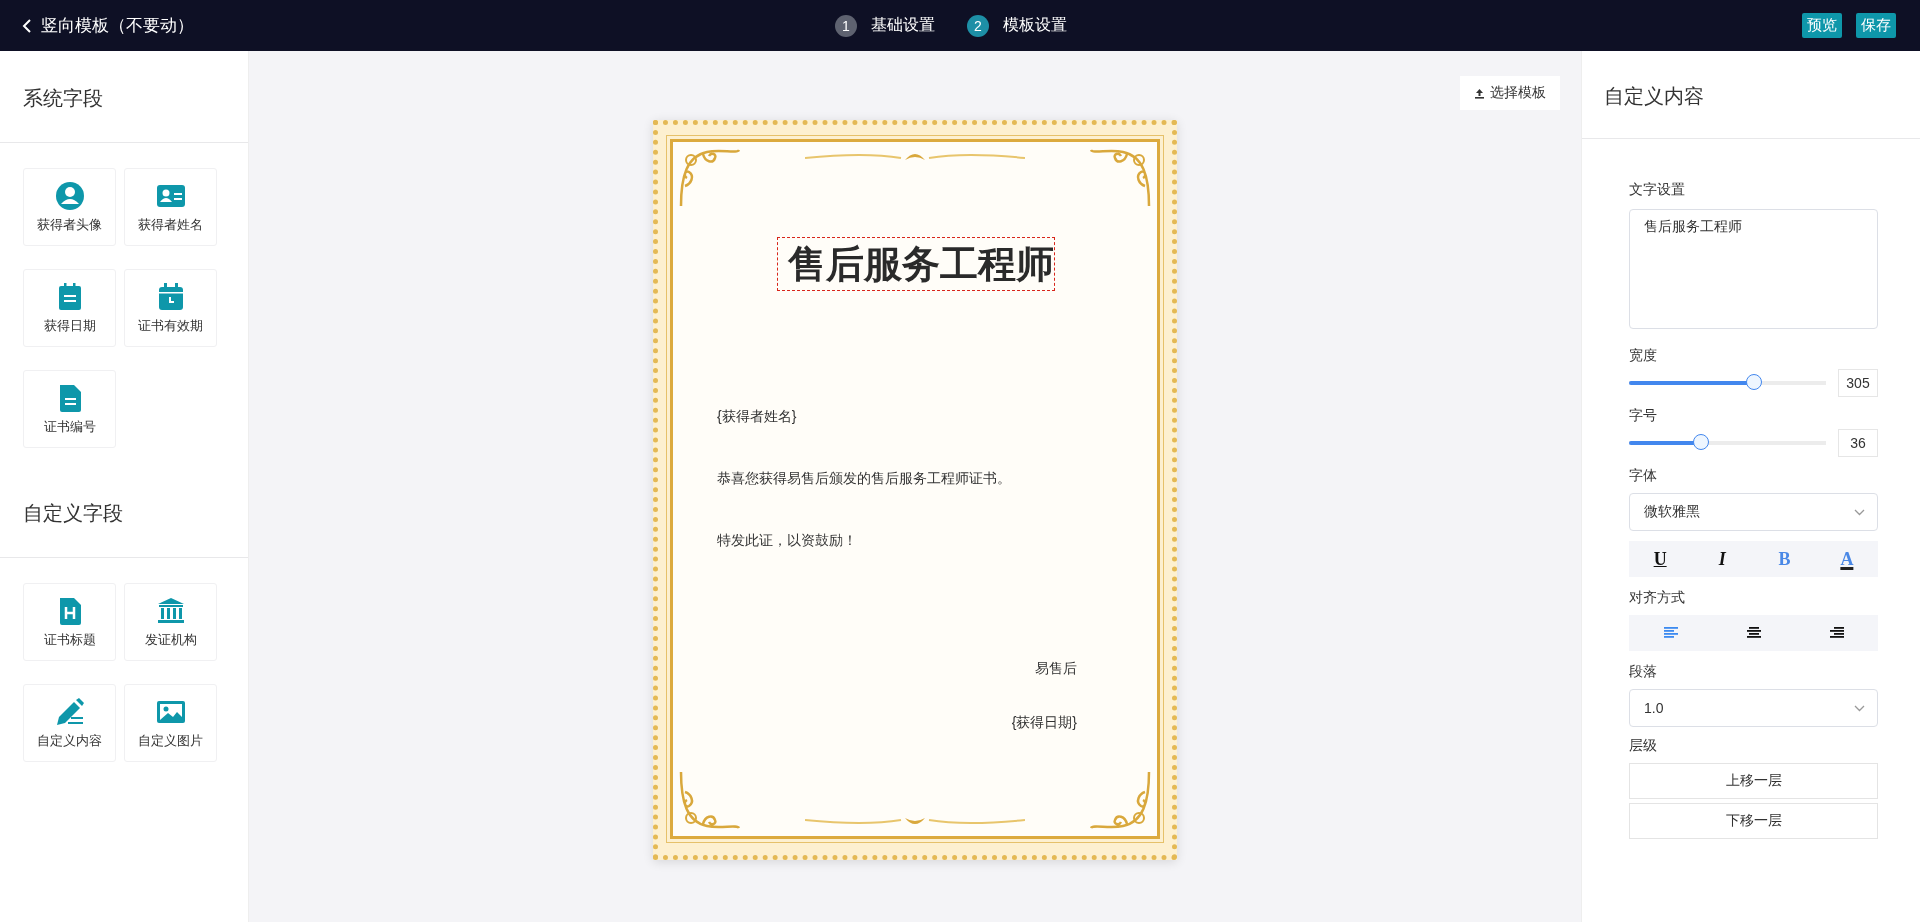 The width and height of the screenshot is (1920, 922). What do you see at coordinates (1858, 443) in the screenshot?
I see `number-field: 36` at bounding box center [1858, 443].